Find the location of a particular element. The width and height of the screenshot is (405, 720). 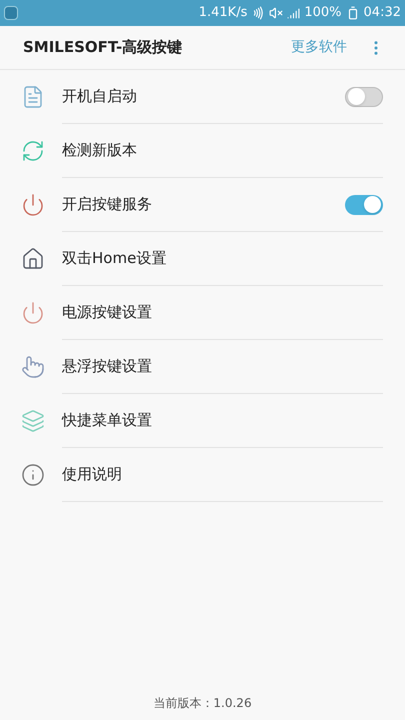

version-text: 当前版本：1.0.26 is located at coordinates (202, 703).